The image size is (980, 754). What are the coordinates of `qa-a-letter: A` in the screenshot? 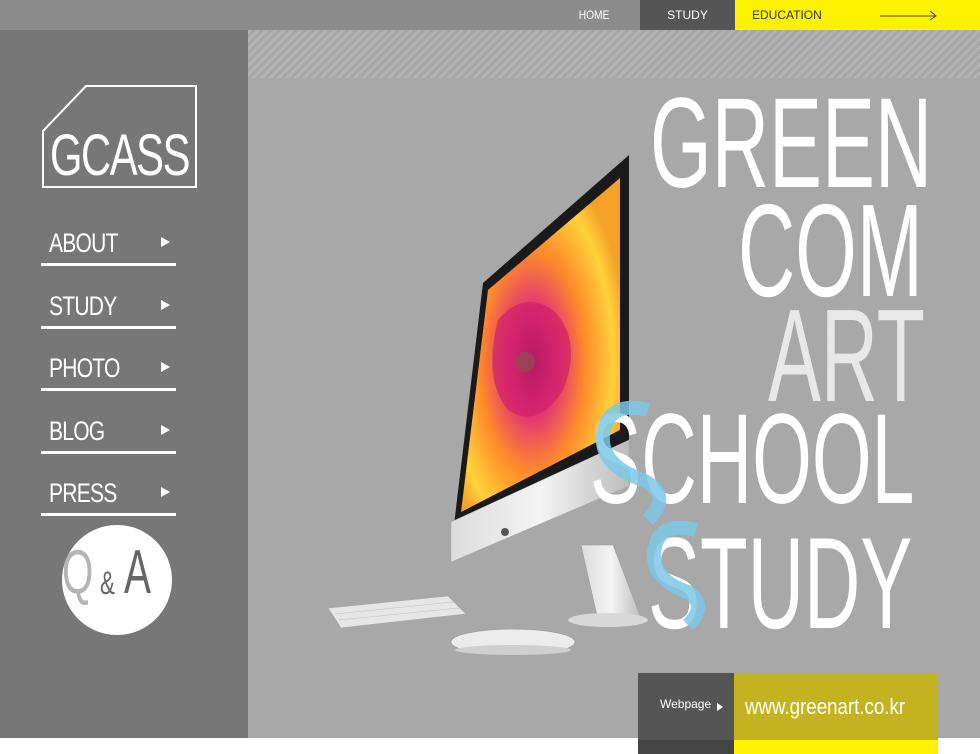 It's located at (137, 572).